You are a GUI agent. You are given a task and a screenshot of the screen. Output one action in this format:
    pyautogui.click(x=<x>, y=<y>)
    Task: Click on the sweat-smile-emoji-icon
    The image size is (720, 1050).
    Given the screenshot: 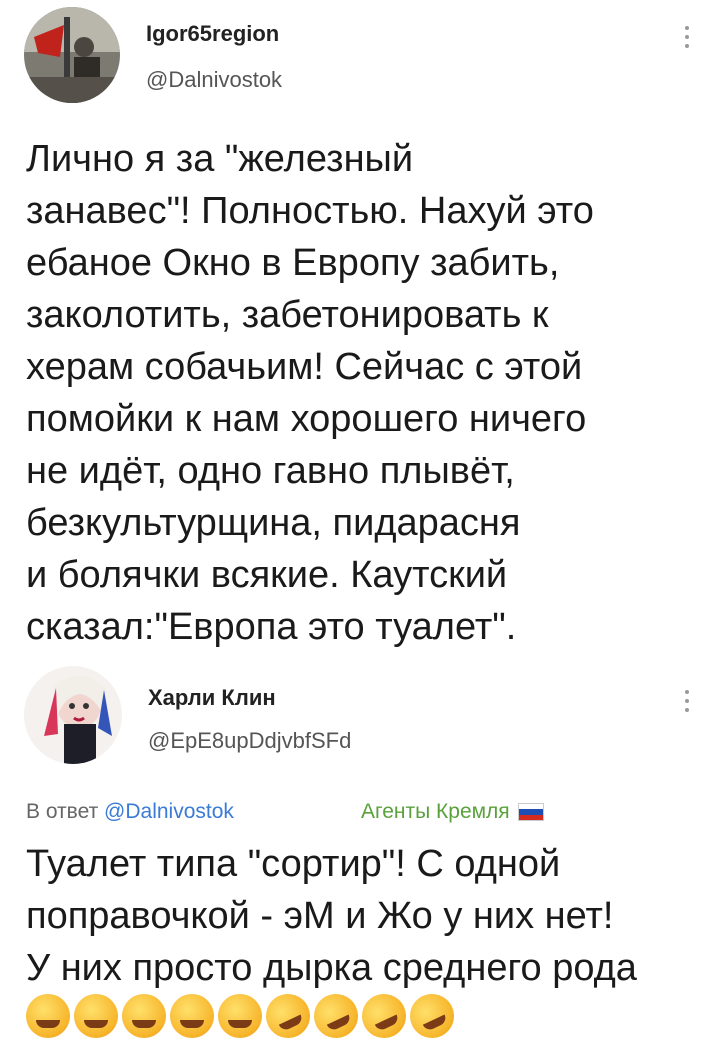 What is the action you would take?
    pyautogui.click(x=48, y=1016)
    